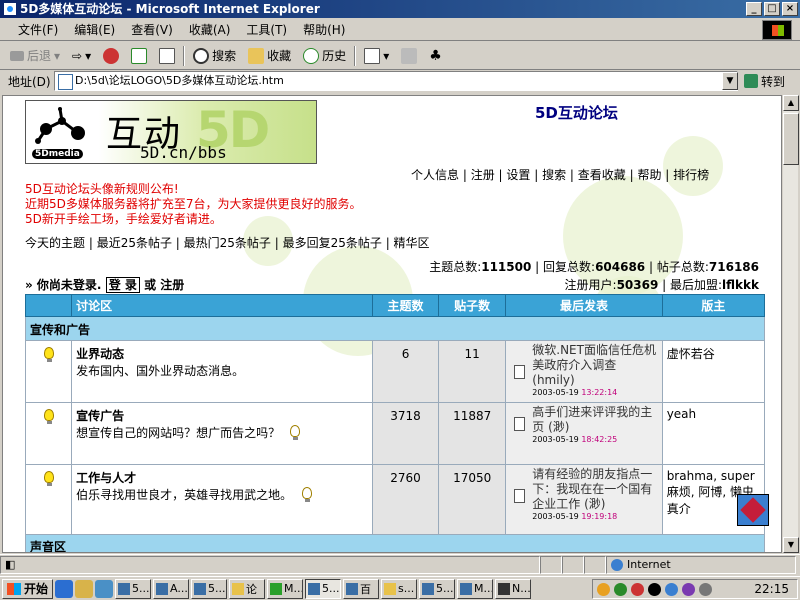 The image size is (800, 600). I want to click on forum-name-link: 宣传广告, so click(222, 415).